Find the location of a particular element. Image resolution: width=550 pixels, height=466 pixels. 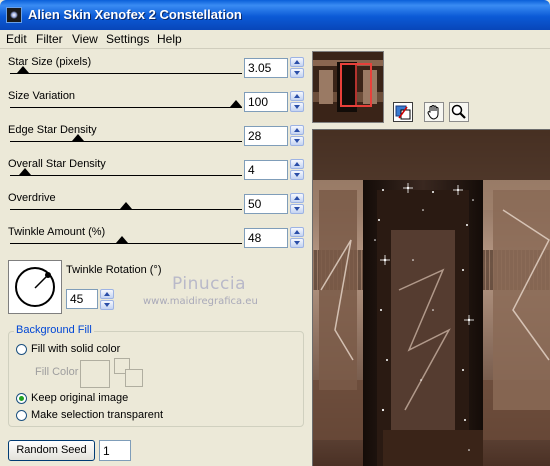

twinkle-rotation-spinner is located at coordinates (107, 299).